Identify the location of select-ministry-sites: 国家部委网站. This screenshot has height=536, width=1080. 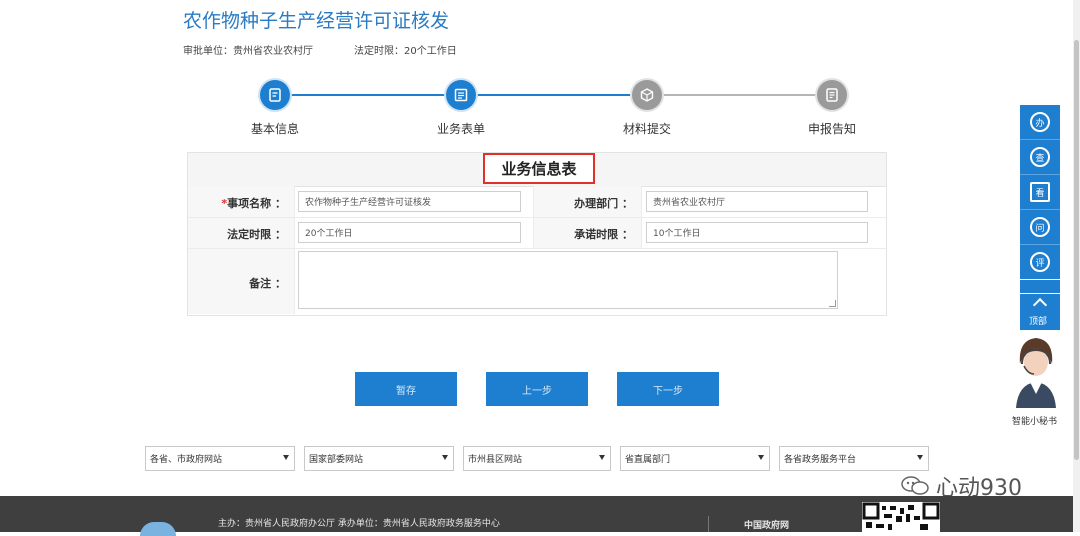
(379, 458).